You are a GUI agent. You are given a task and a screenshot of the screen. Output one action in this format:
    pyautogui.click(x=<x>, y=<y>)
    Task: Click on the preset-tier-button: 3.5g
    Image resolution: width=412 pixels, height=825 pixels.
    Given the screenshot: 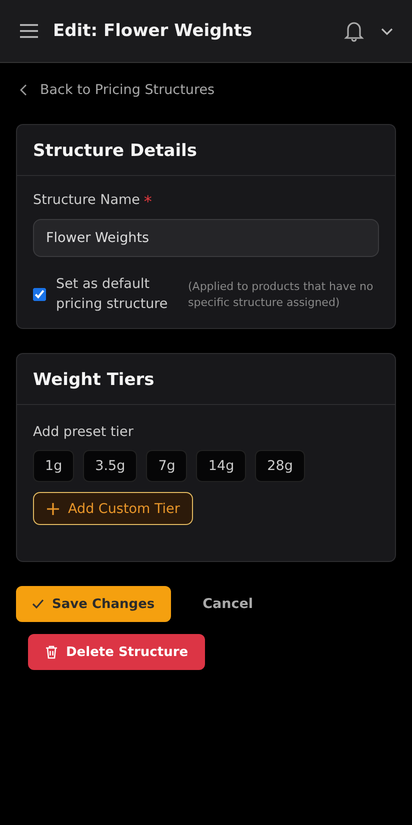 What is the action you would take?
    pyautogui.click(x=110, y=466)
    